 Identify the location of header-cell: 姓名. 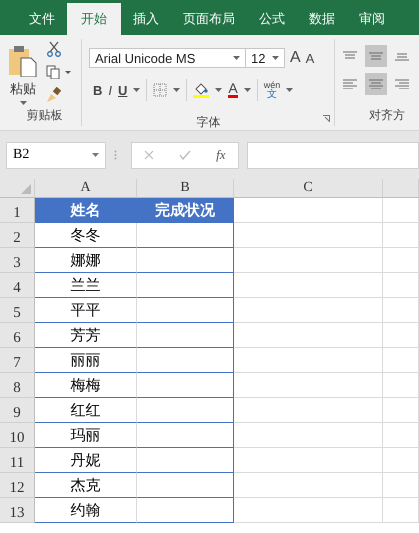
(86, 210).